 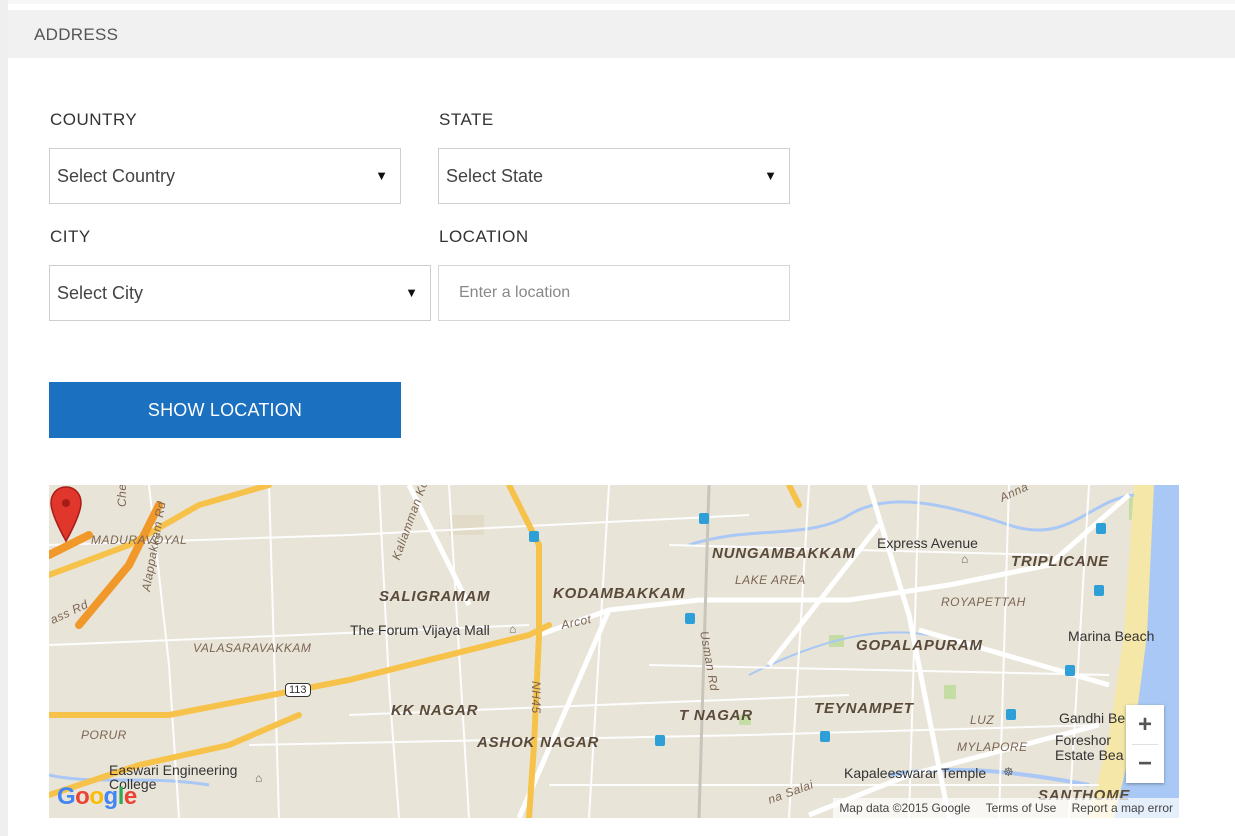 What do you see at coordinates (927, 543) in the screenshot?
I see `map-poi-label: Express Avenue` at bounding box center [927, 543].